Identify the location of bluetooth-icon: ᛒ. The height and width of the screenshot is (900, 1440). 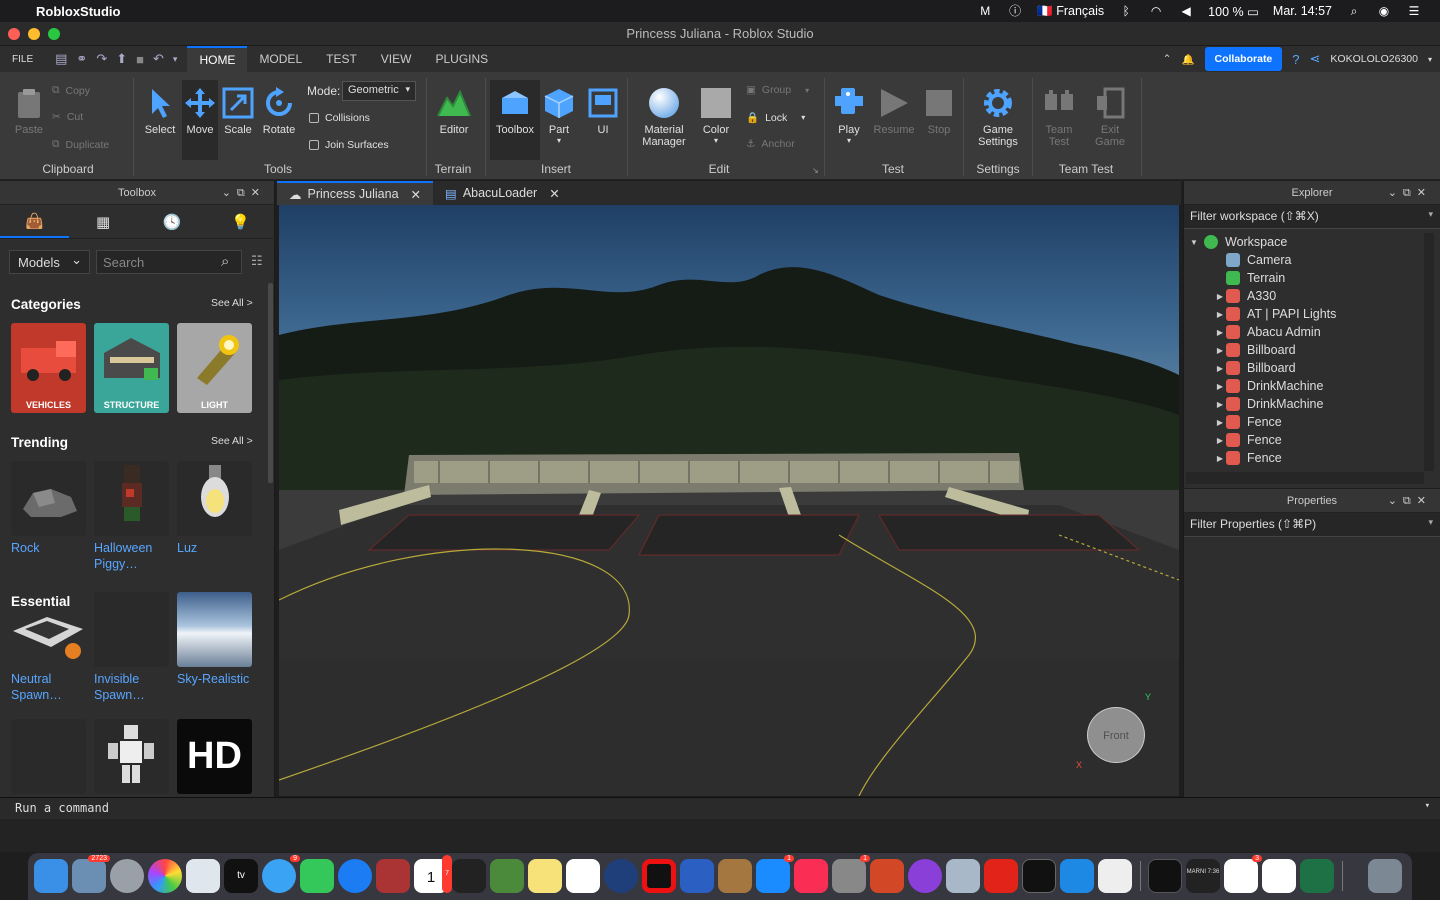
(1126, 11).